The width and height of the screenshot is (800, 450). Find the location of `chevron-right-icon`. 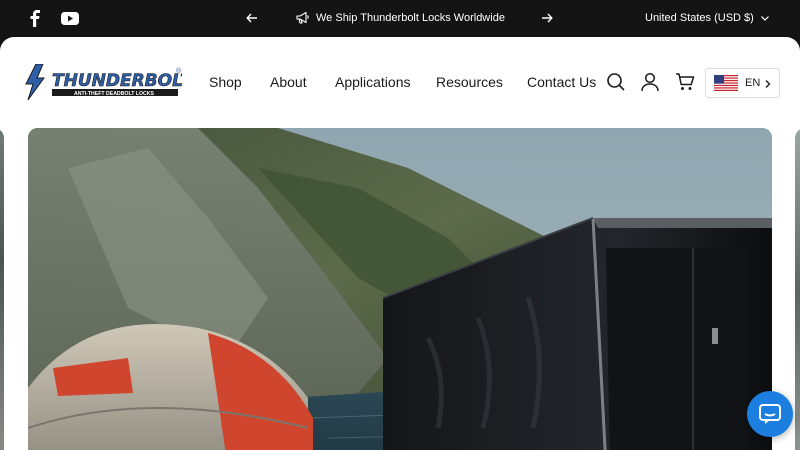

chevron-right-icon is located at coordinates (768, 84).